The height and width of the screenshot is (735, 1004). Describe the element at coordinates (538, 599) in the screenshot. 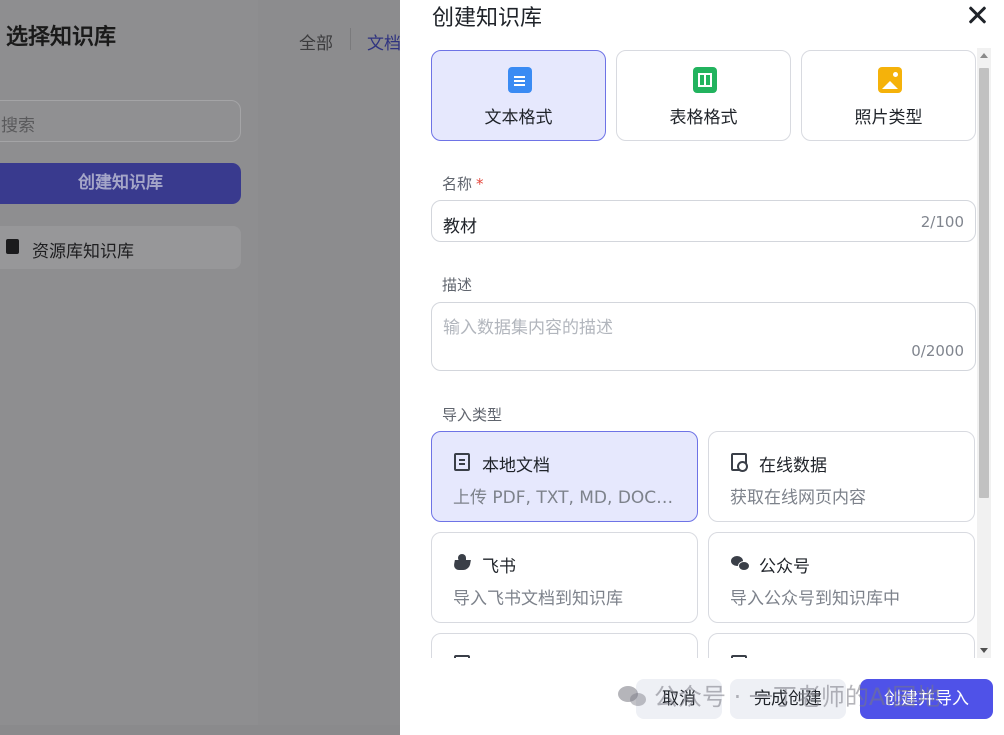

I see `import-option-desc: 导入飞书文档到知识库` at that location.